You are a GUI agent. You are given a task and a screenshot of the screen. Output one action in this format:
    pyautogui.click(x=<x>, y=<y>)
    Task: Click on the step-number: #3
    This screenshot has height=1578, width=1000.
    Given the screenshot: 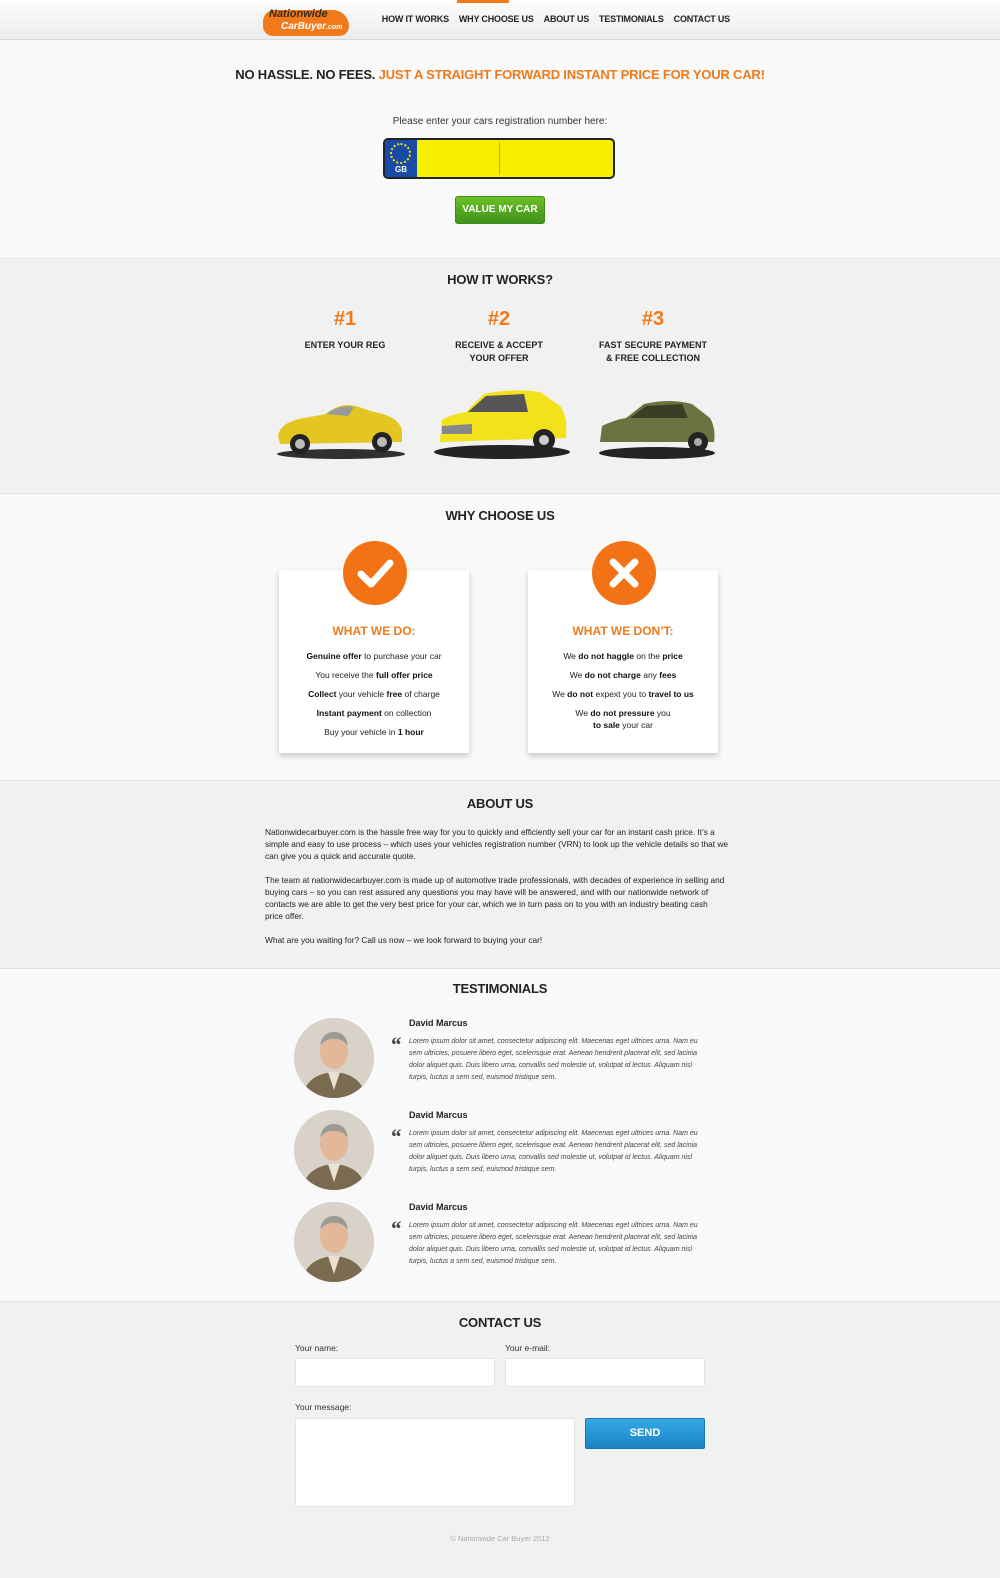 What is the action you would take?
    pyautogui.click(x=653, y=319)
    